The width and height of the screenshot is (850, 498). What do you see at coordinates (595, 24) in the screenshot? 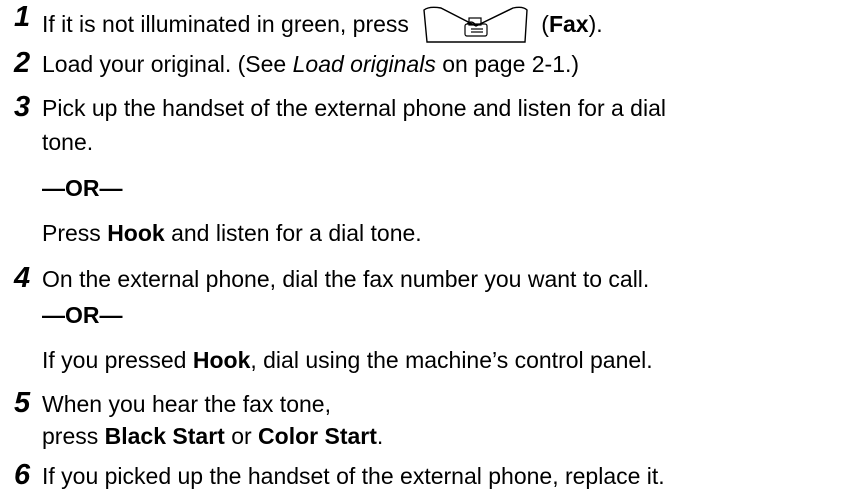
I see `step-text: ).` at bounding box center [595, 24].